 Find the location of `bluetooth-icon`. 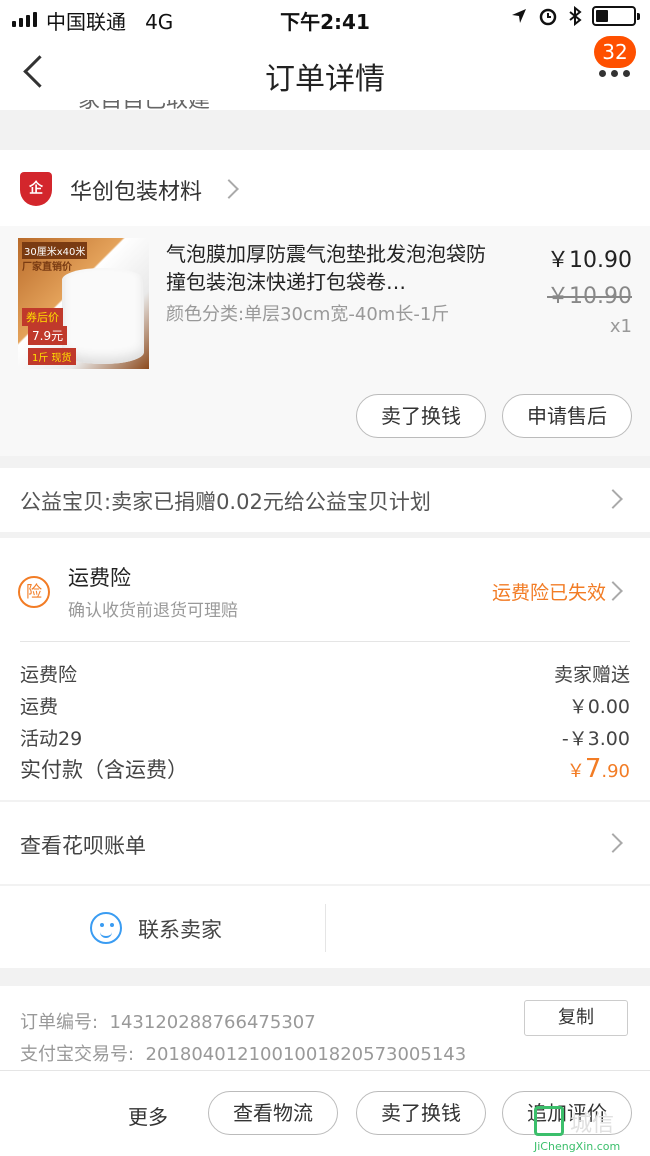

bluetooth-icon is located at coordinates (575, 16).